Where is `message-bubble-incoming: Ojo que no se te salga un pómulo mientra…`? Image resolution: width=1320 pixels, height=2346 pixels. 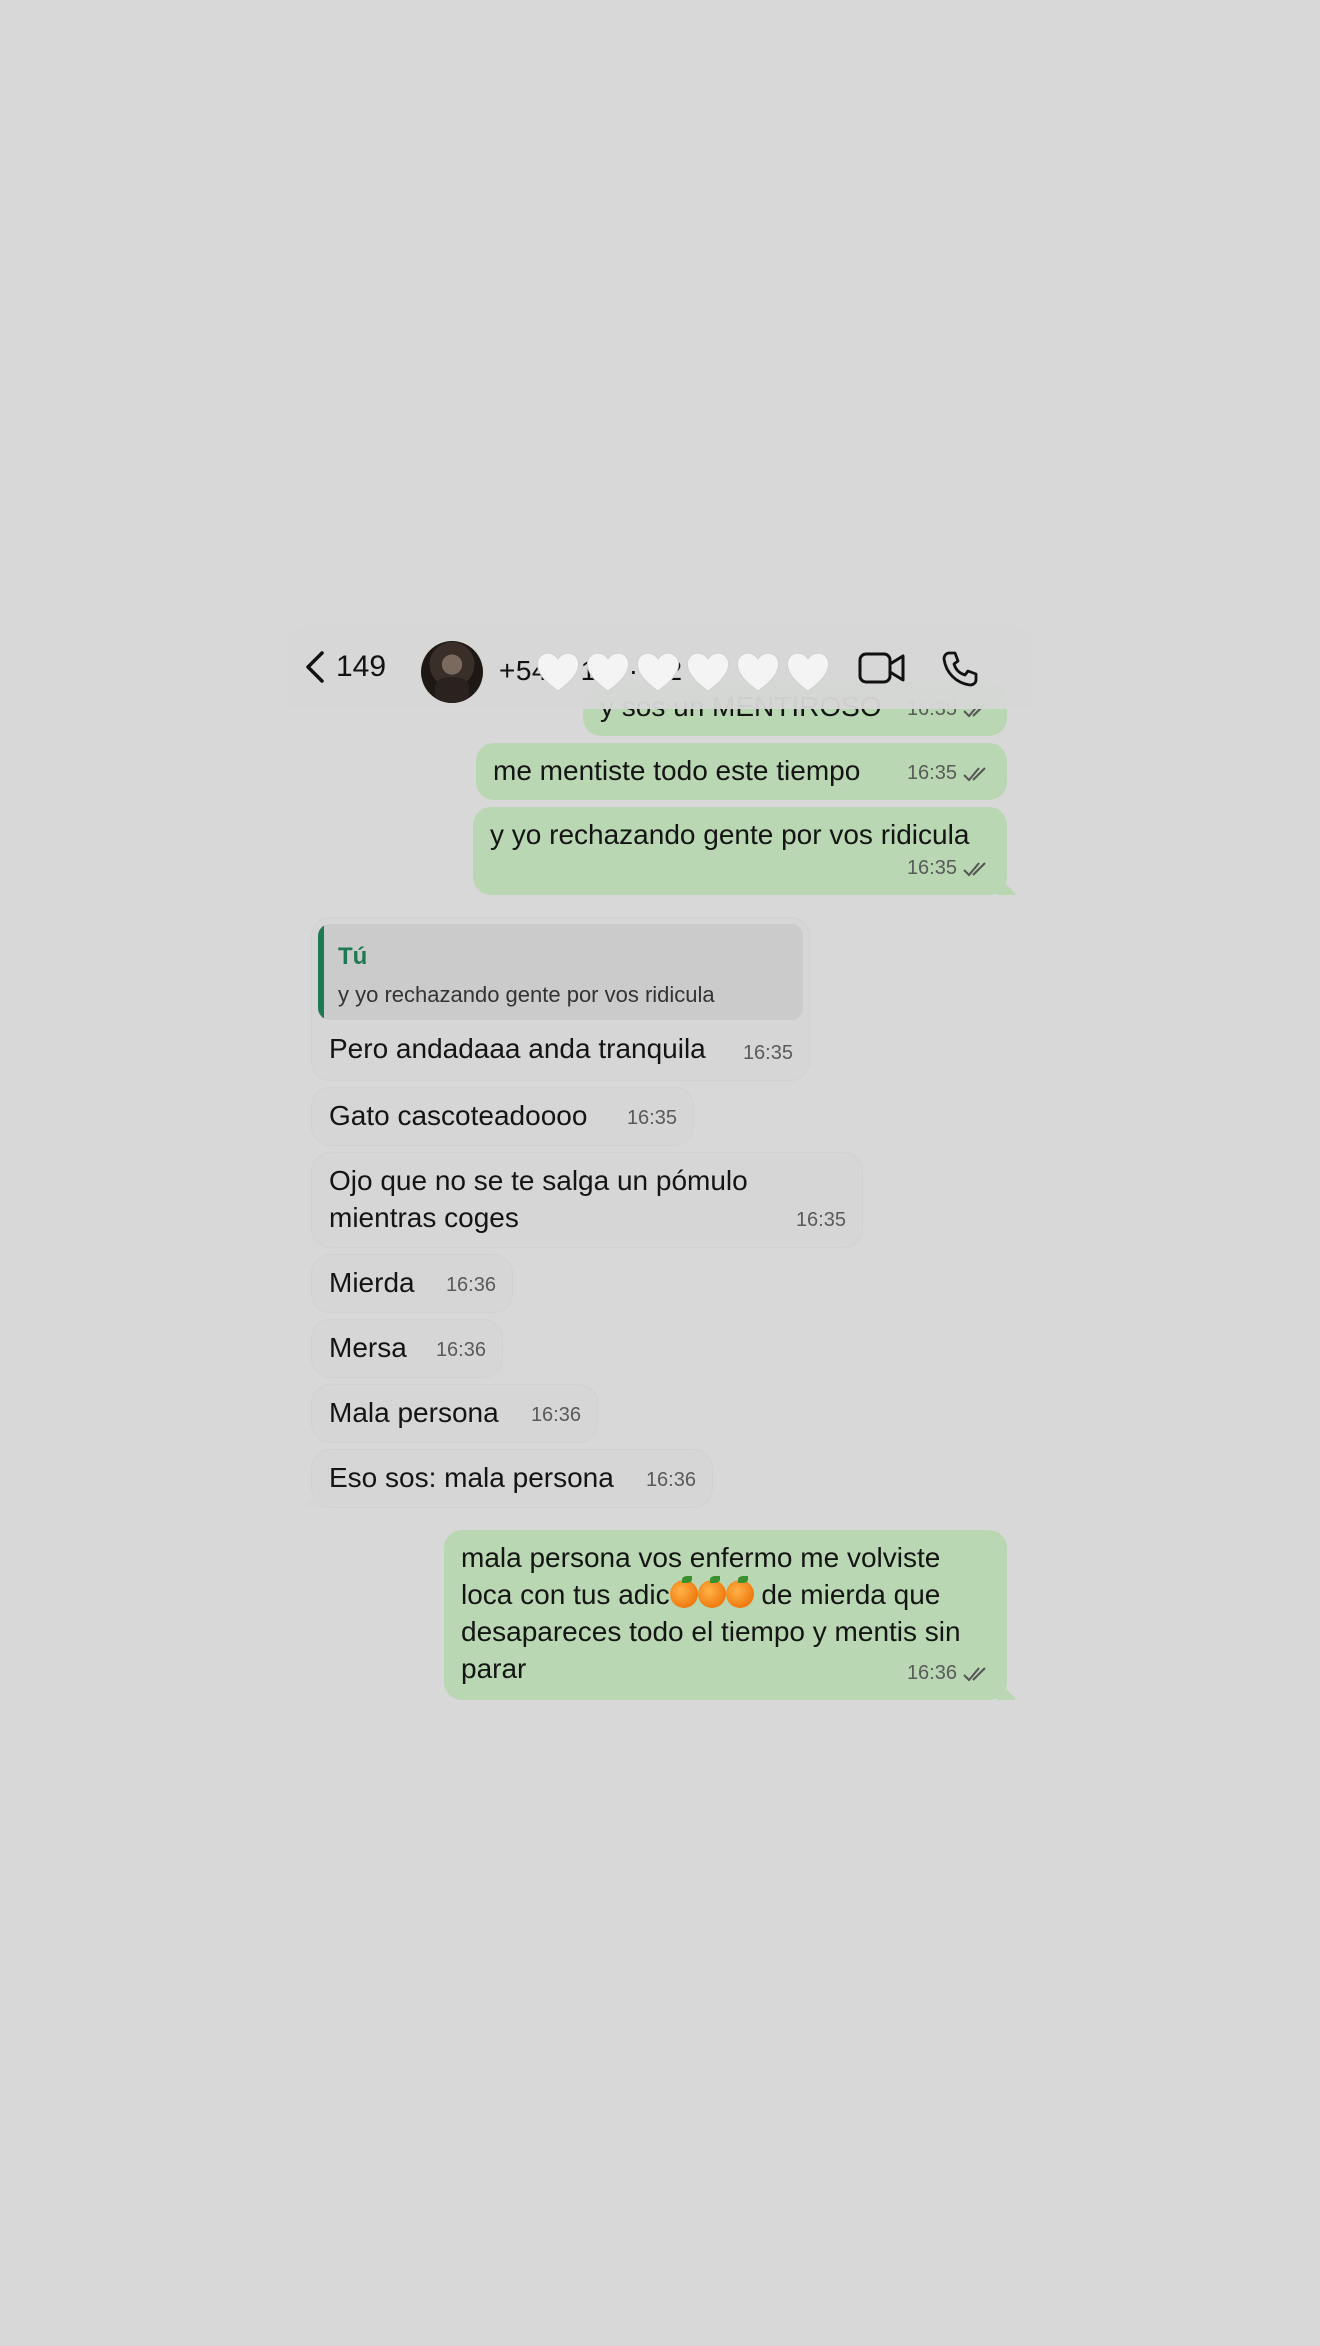 message-bubble-incoming: Ojo que no se te salga un pómulo mientra… is located at coordinates (587, 1200).